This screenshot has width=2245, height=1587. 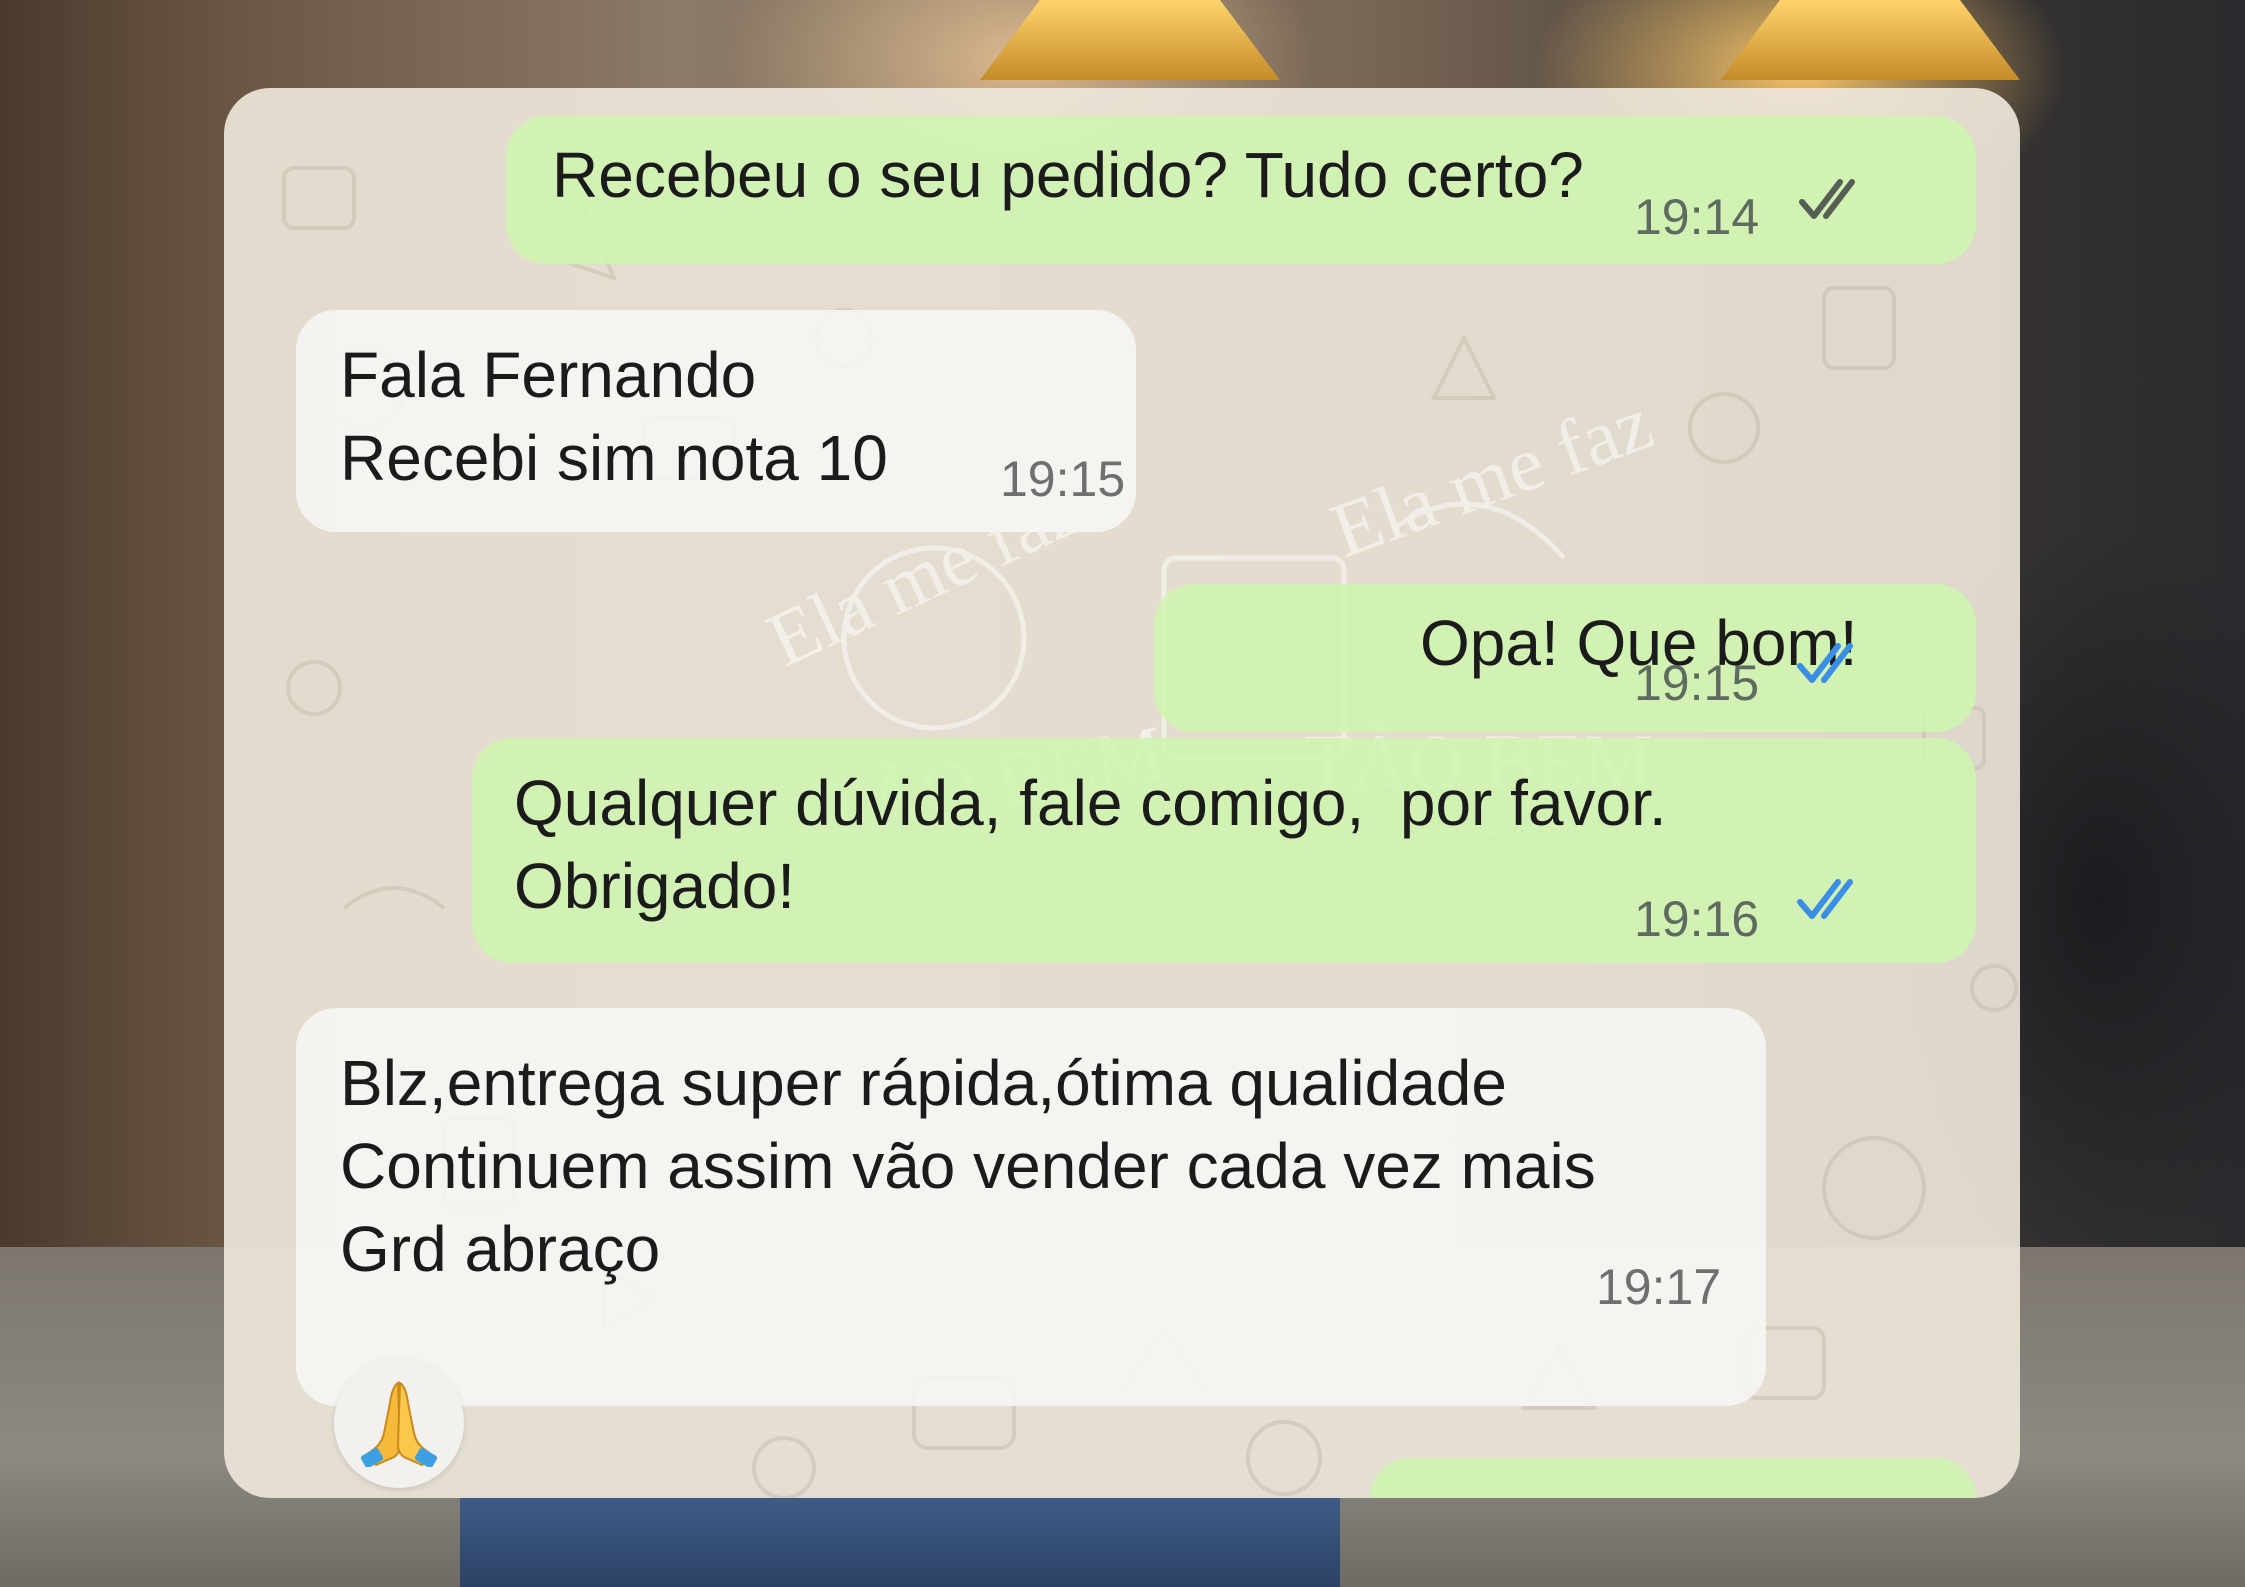 What do you see at coordinates (655, 886) in the screenshot?
I see `message-text-line: Obrigado!` at bounding box center [655, 886].